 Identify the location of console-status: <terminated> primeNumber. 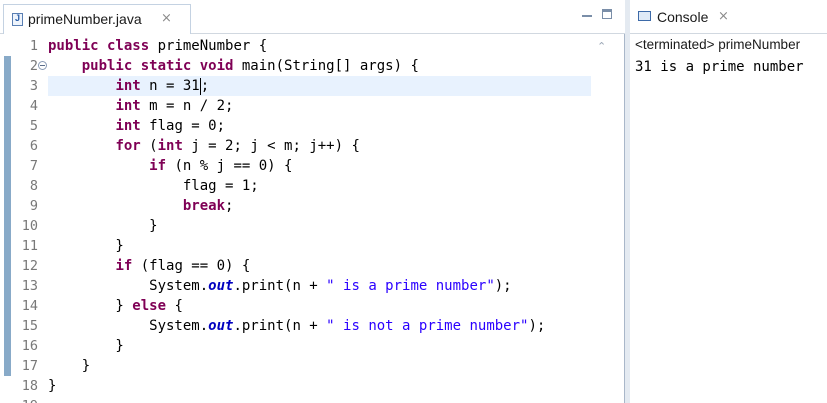
(718, 44).